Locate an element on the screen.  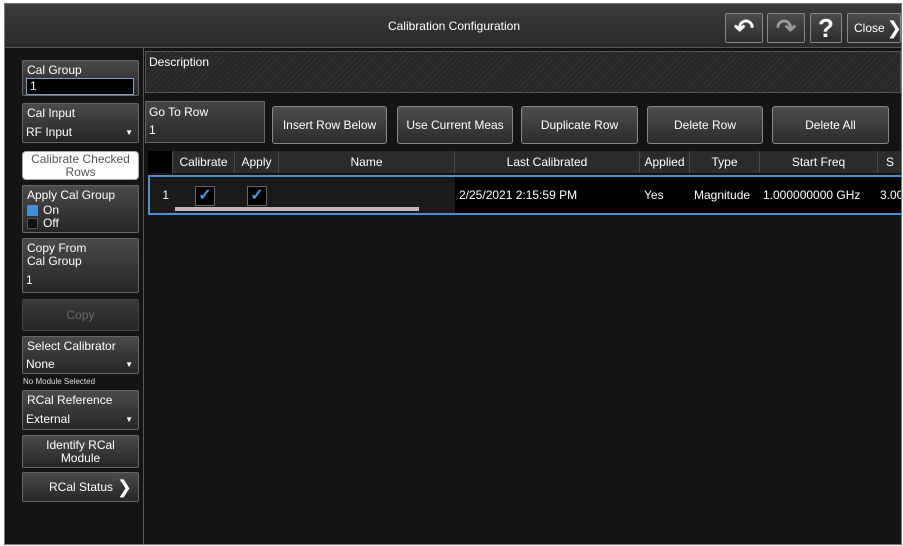
apply-checkbox: ✓ is located at coordinates (257, 196).